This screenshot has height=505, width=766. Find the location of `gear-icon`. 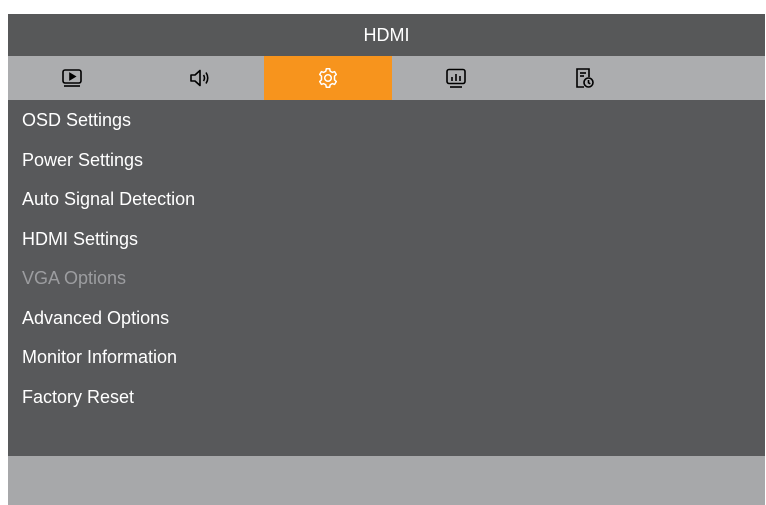

gear-icon is located at coordinates (328, 78).